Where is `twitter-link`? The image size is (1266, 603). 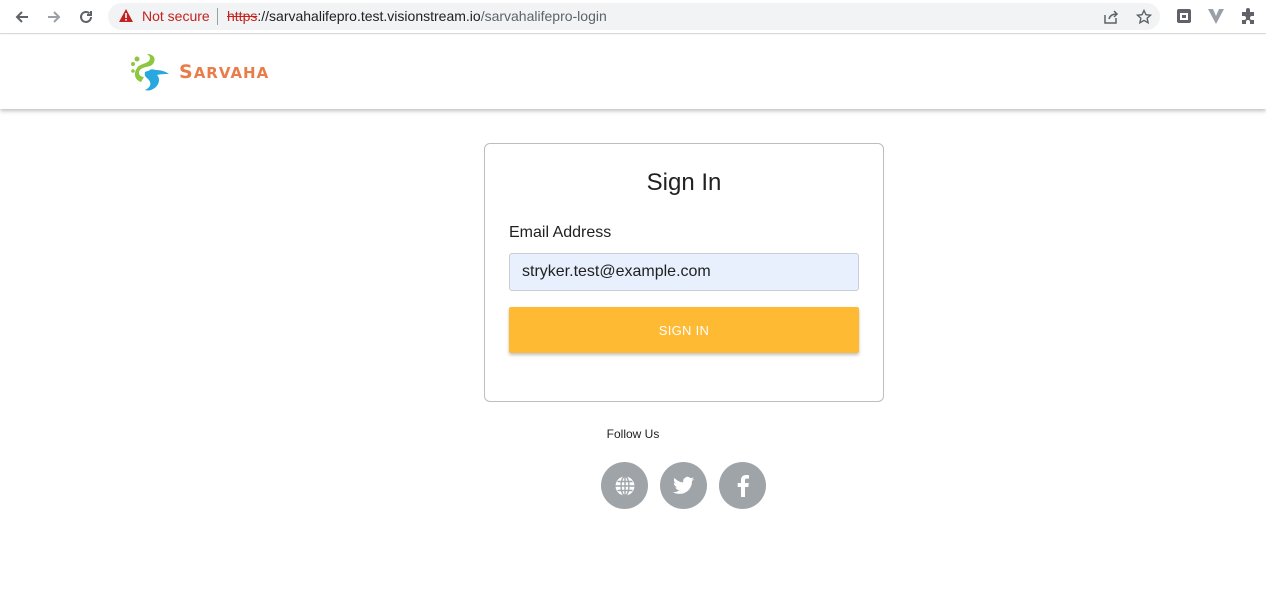
twitter-link is located at coordinates (683, 485).